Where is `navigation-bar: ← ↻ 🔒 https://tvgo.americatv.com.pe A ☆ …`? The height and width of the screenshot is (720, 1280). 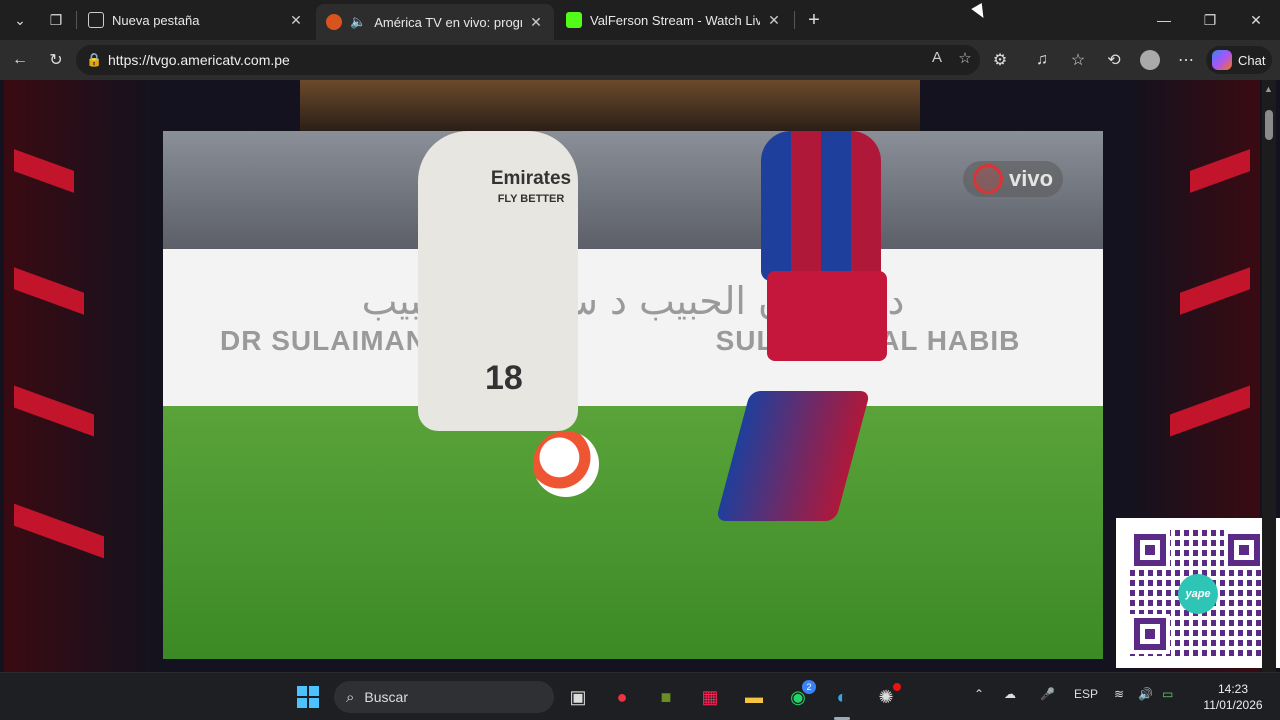 navigation-bar: ← ↻ 🔒 https://tvgo.americatv.com.pe A ☆ … is located at coordinates (640, 60).